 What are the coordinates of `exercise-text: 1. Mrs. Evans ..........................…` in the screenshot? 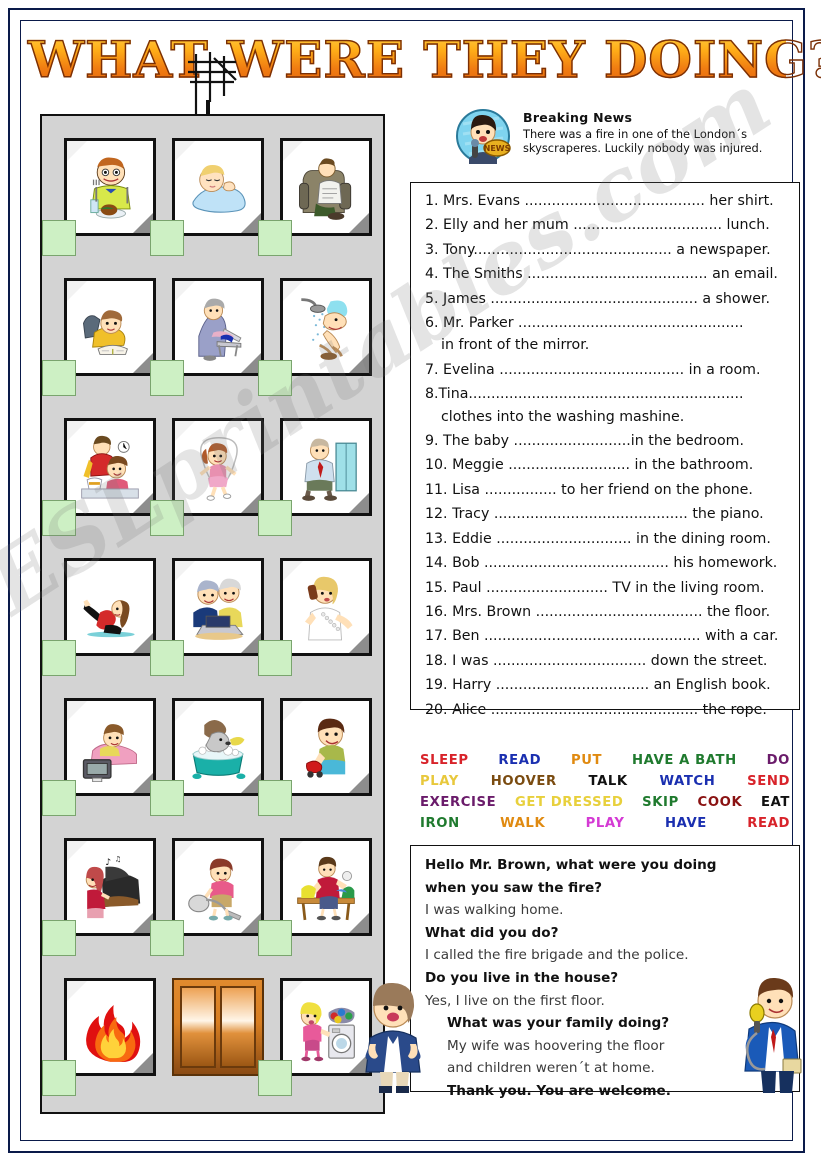 It's located at (599, 201).